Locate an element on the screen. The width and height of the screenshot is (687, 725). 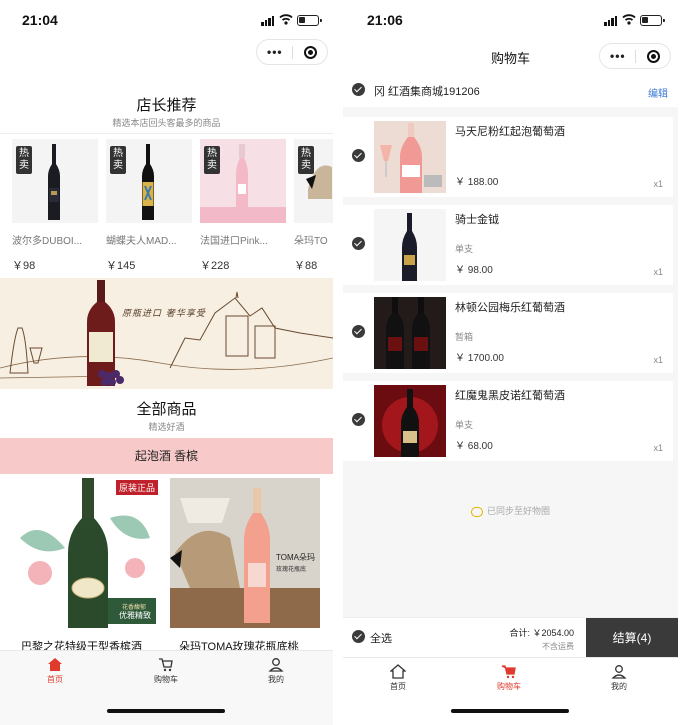
bottle-label-2: 玫瑰花瓶底 is located at coordinates (291, 570).